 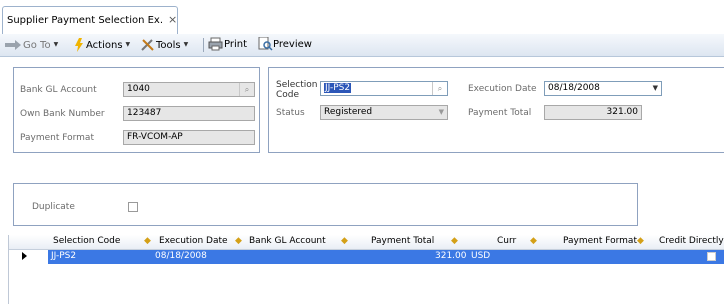 I want to click on print-icon, so click(x=216, y=44).